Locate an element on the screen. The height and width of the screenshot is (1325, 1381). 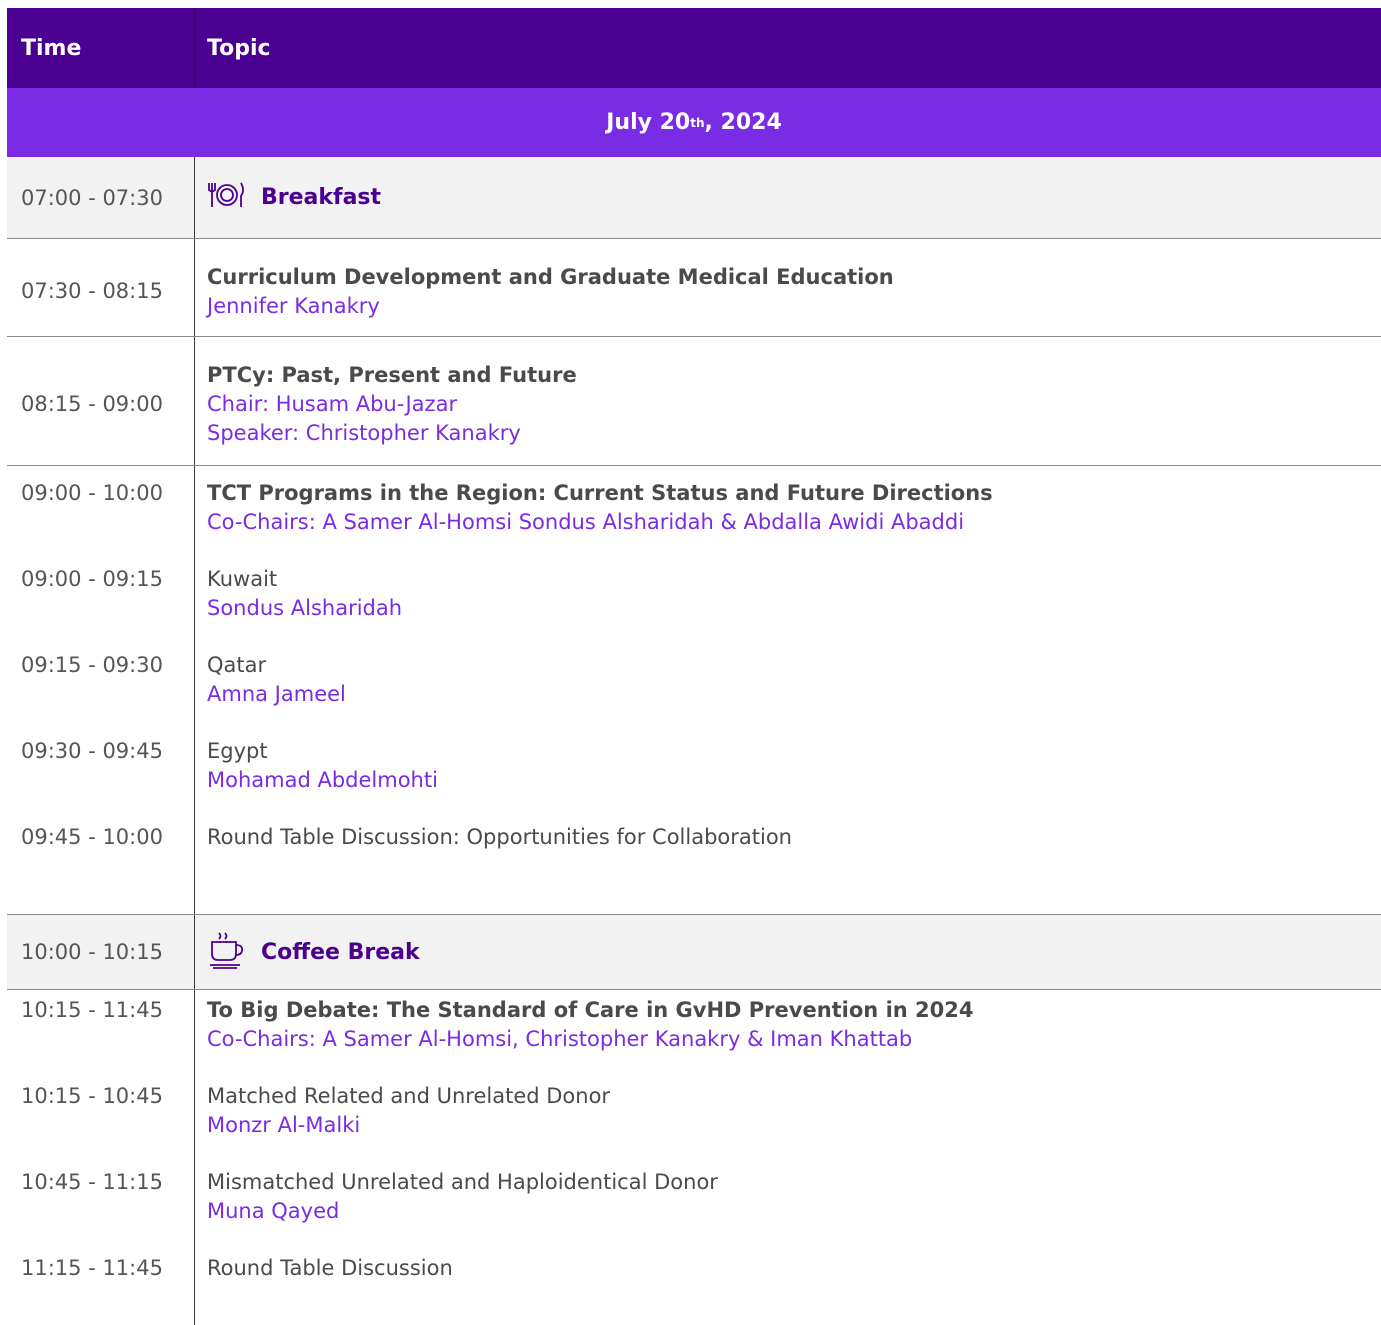
session-topic: Breakfast is located at coordinates (788, 197).